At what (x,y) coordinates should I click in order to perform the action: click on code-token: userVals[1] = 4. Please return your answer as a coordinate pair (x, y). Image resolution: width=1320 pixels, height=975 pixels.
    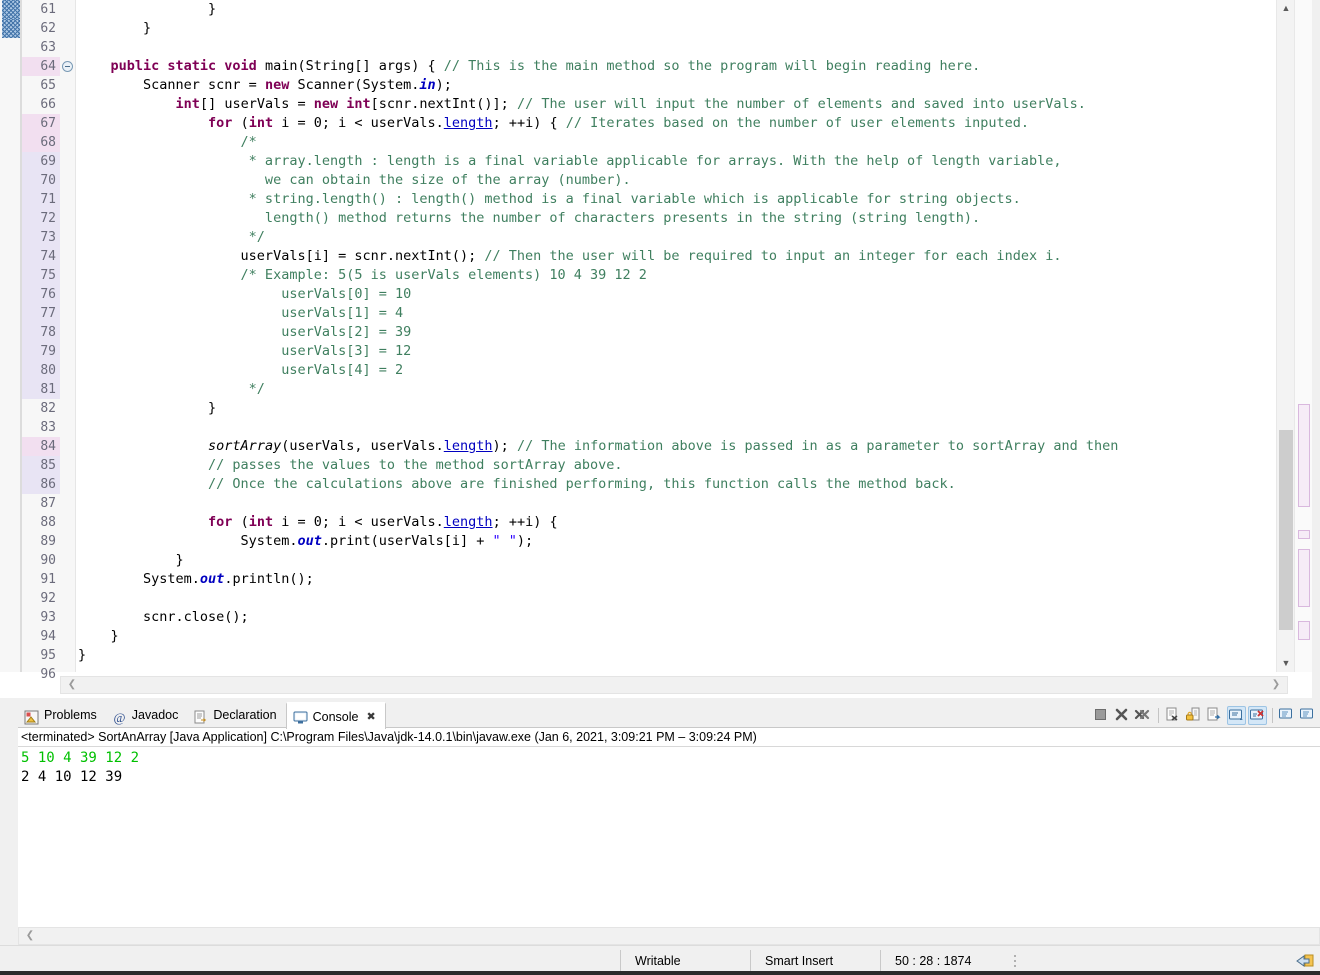
    Looking at the image, I should click on (241, 313).